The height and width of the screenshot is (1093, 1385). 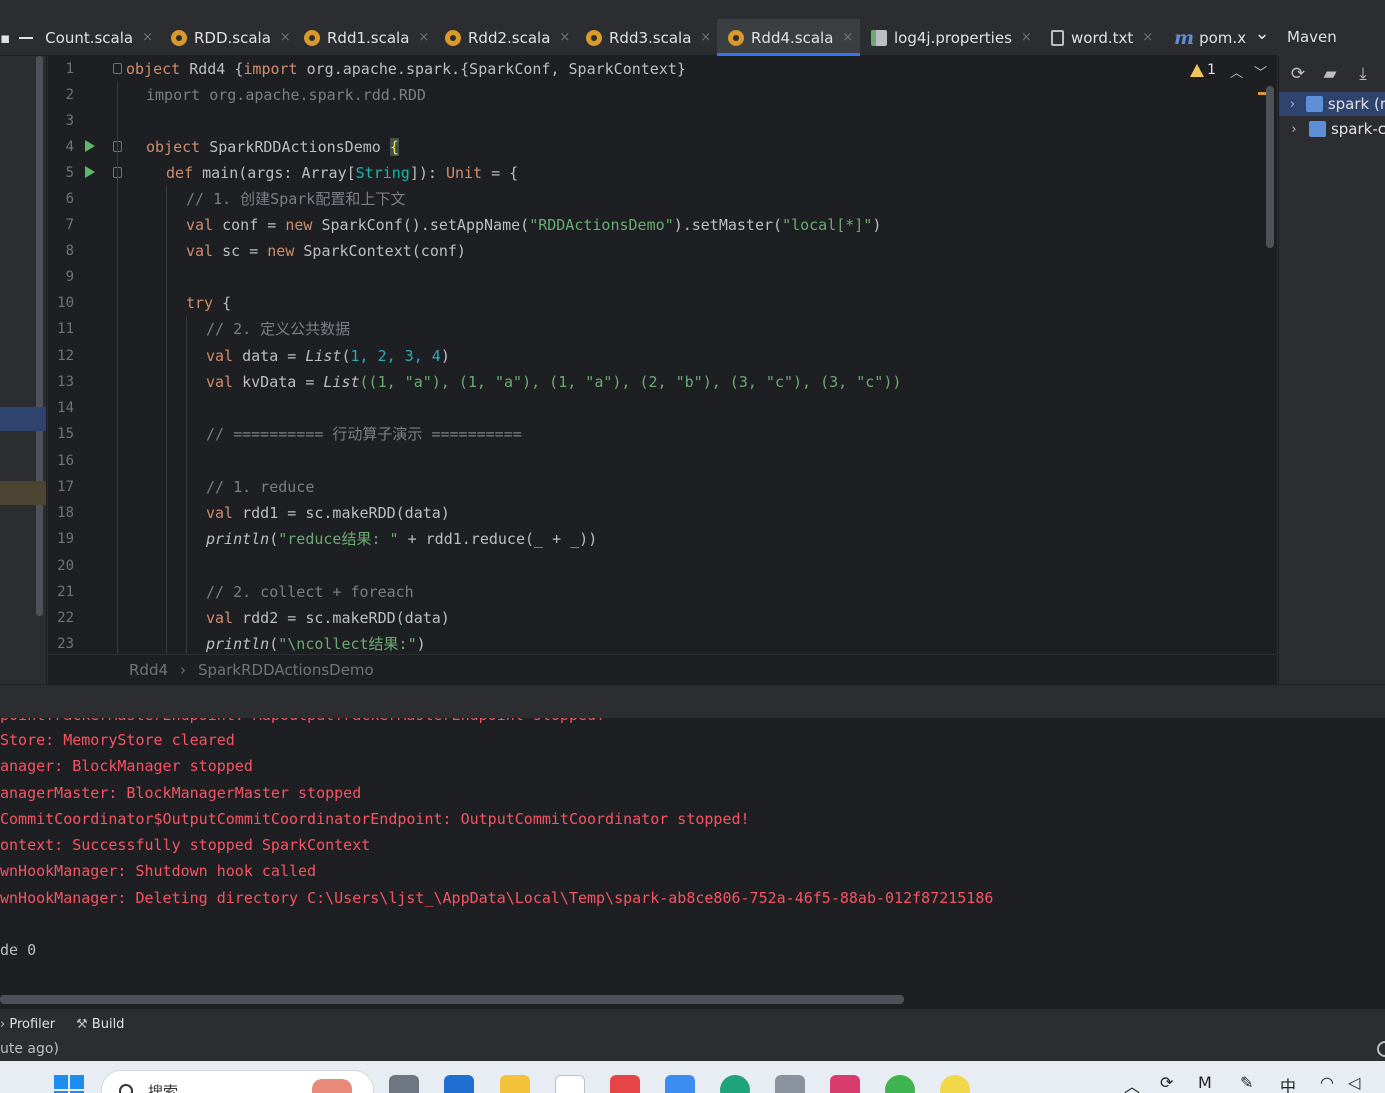 I want to click on project-scrollbar, so click(x=39, y=336).